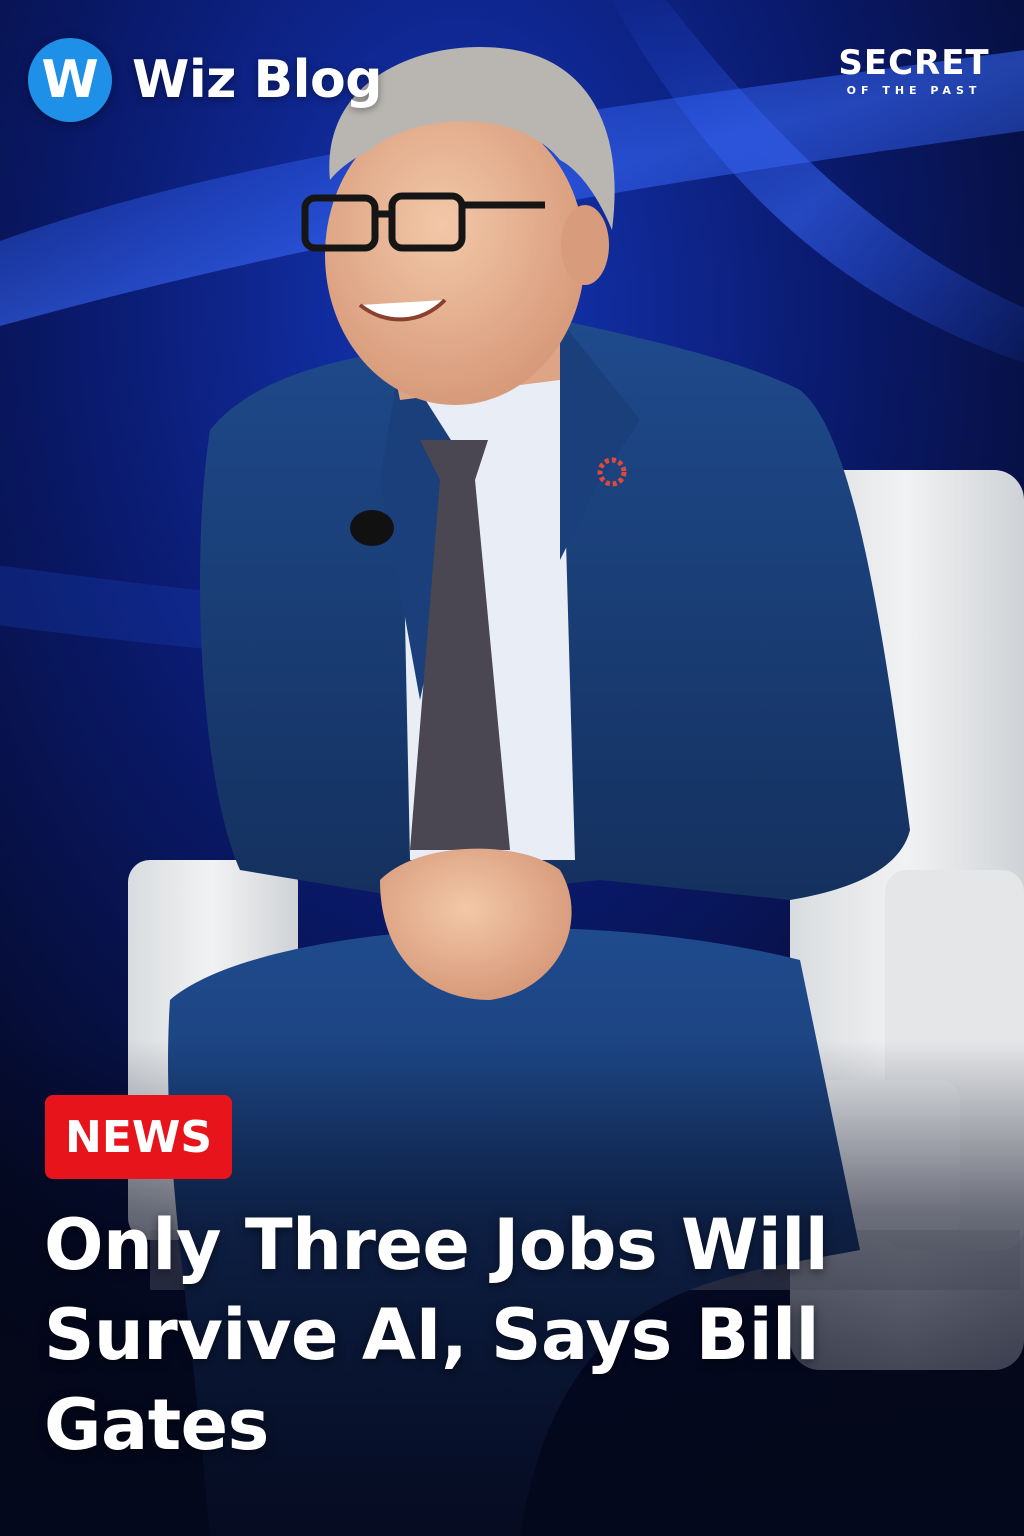 This screenshot has height=1536, width=1024. What do you see at coordinates (372, 528) in the screenshot?
I see `lapel-microphone` at bounding box center [372, 528].